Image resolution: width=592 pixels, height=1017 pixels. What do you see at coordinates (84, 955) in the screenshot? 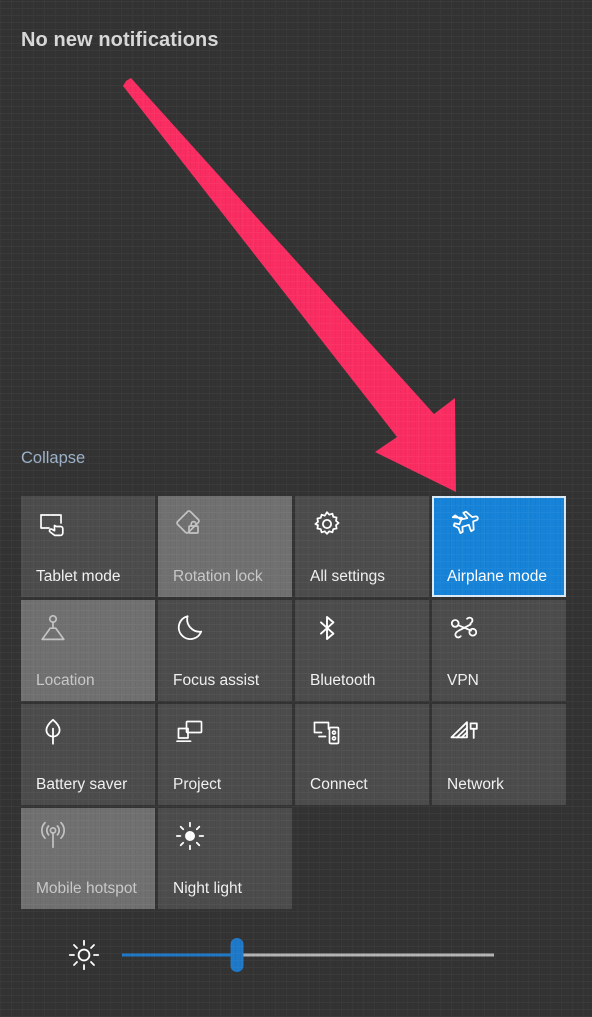
I see `brightness-sun-icon` at bounding box center [84, 955].